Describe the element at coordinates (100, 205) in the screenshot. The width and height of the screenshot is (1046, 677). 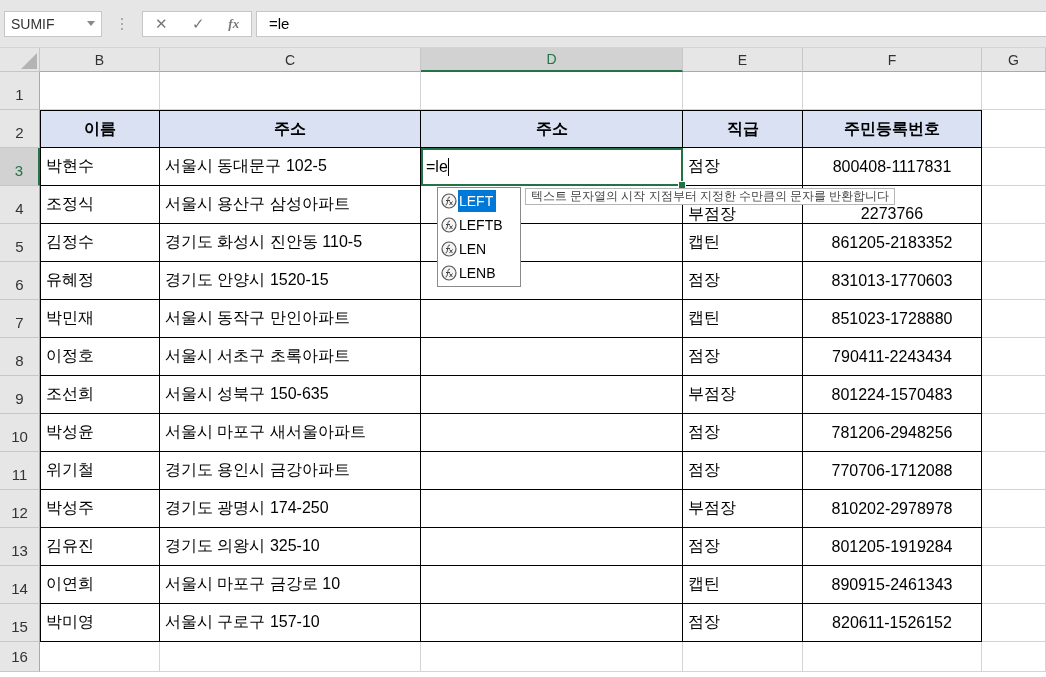
I see `table-cell: 조정식` at that location.